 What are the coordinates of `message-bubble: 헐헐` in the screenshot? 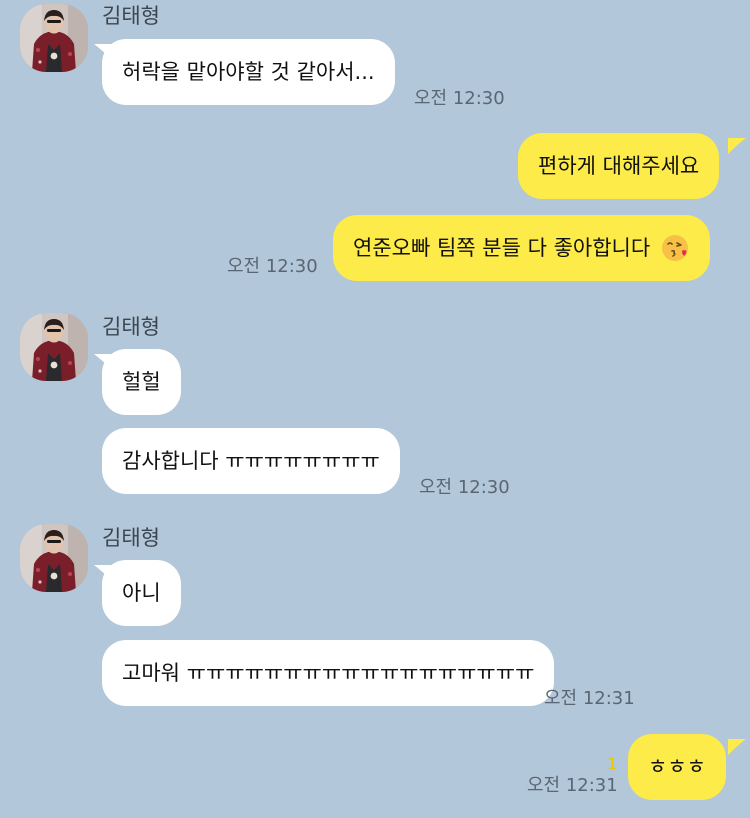 It's located at (141, 382).